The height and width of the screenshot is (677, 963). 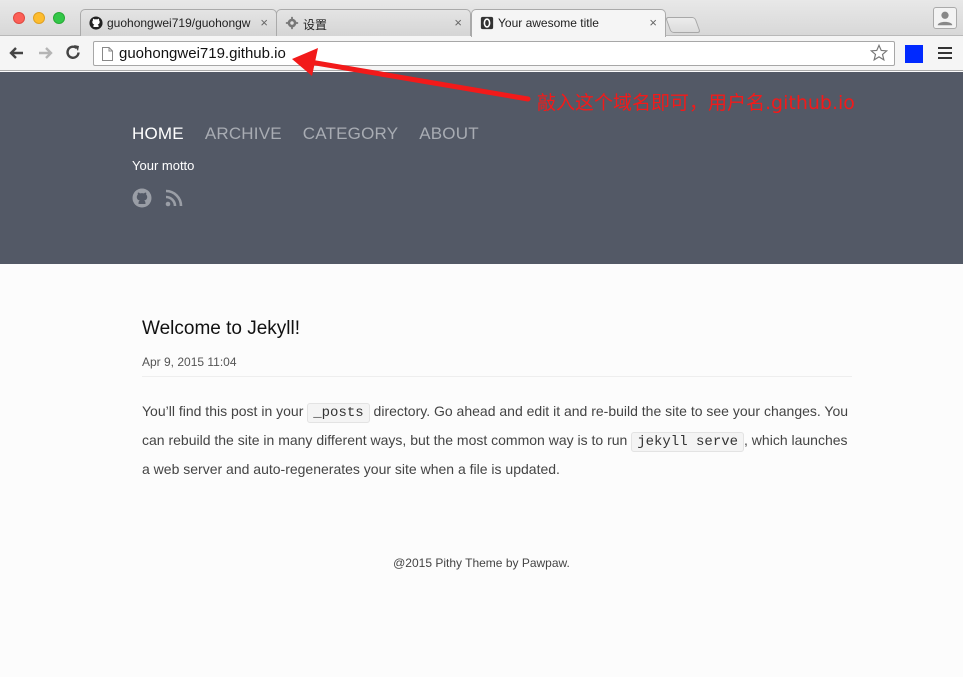 I want to click on post-divider, so click(x=497, y=376).